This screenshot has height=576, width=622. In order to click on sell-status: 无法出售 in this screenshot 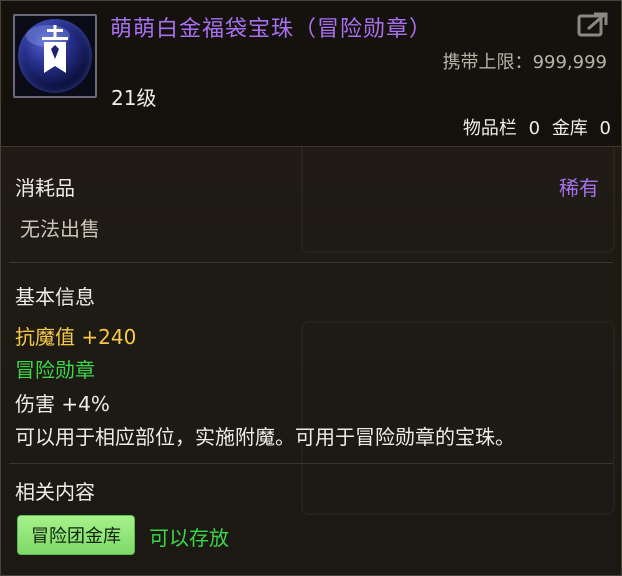, I will do `click(60, 229)`.